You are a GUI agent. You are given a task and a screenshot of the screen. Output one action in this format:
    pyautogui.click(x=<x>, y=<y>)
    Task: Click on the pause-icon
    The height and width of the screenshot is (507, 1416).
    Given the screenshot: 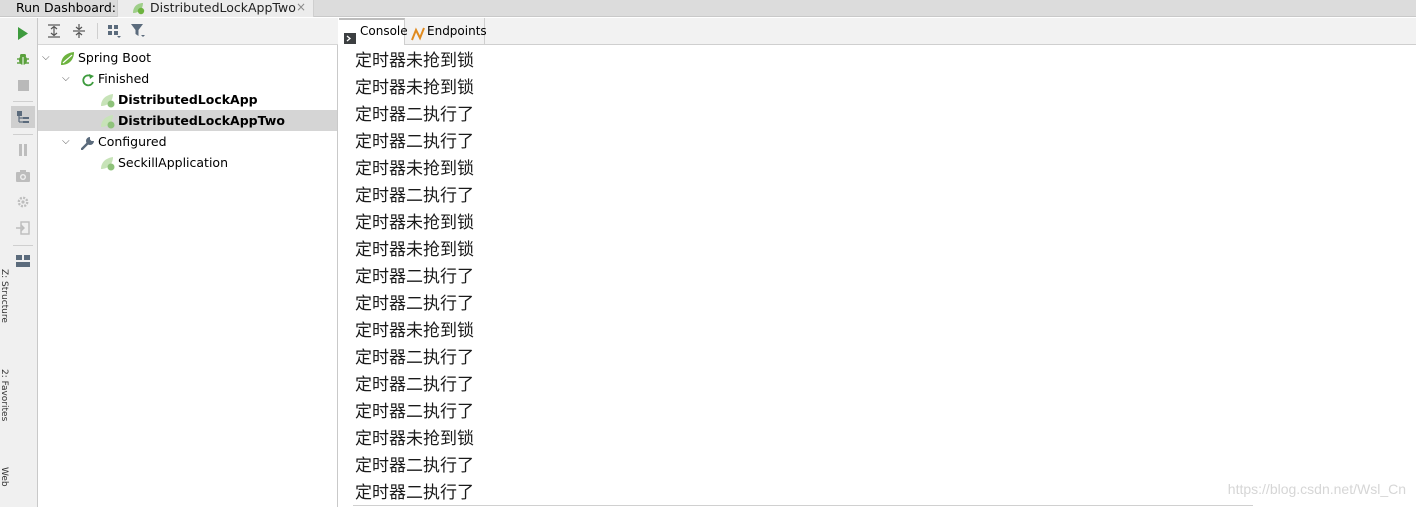 What is the action you would take?
    pyautogui.click(x=23, y=150)
    